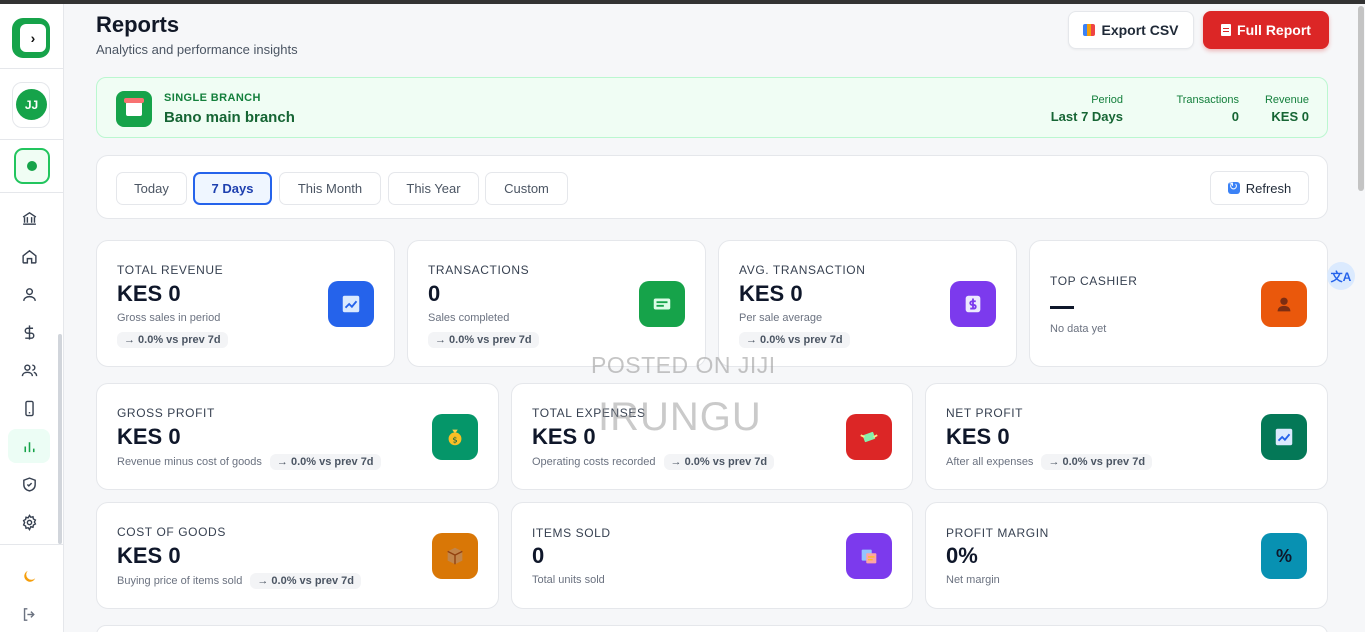  What do you see at coordinates (1235, 116) in the screenshot?
I see `stat-value: 0` at bounding box center [1235, 116].